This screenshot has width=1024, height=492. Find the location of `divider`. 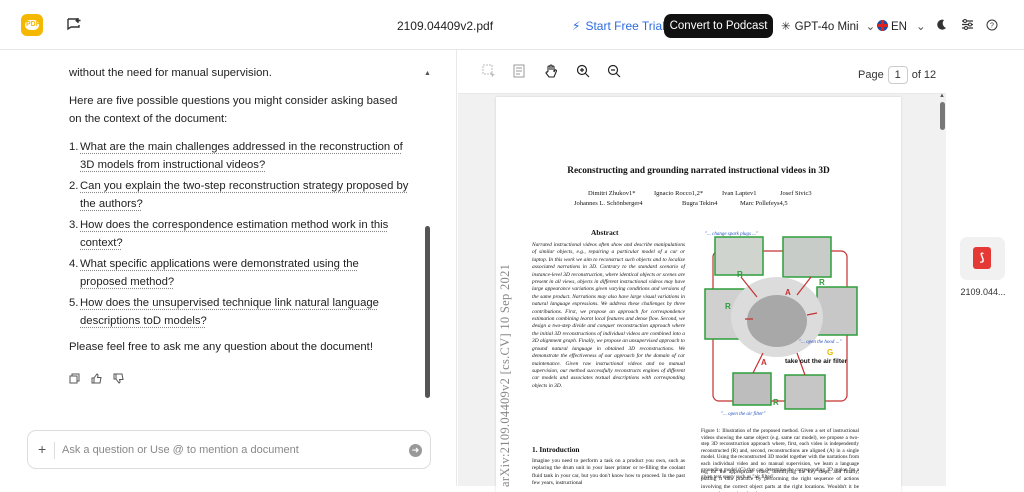

divider is located at coordinates (54, 450).